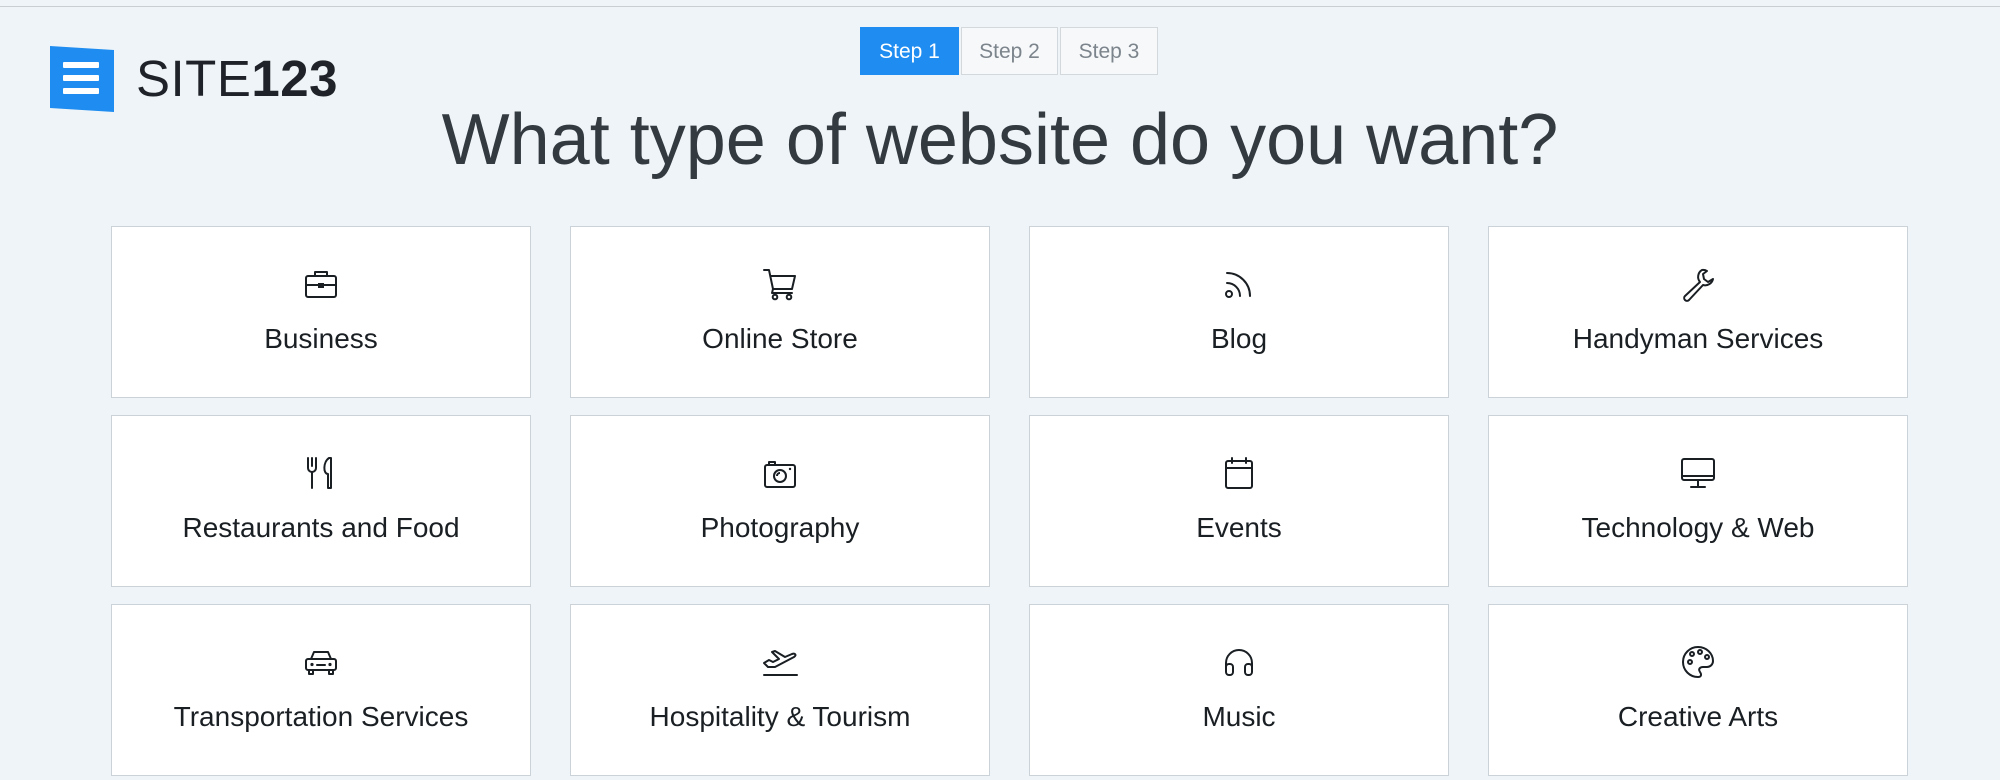 This screenshot has height=780, width=2000. Describe the element at coordinates (780, 284) in the screenshot. I see `shopping-cart-icon` at that location.